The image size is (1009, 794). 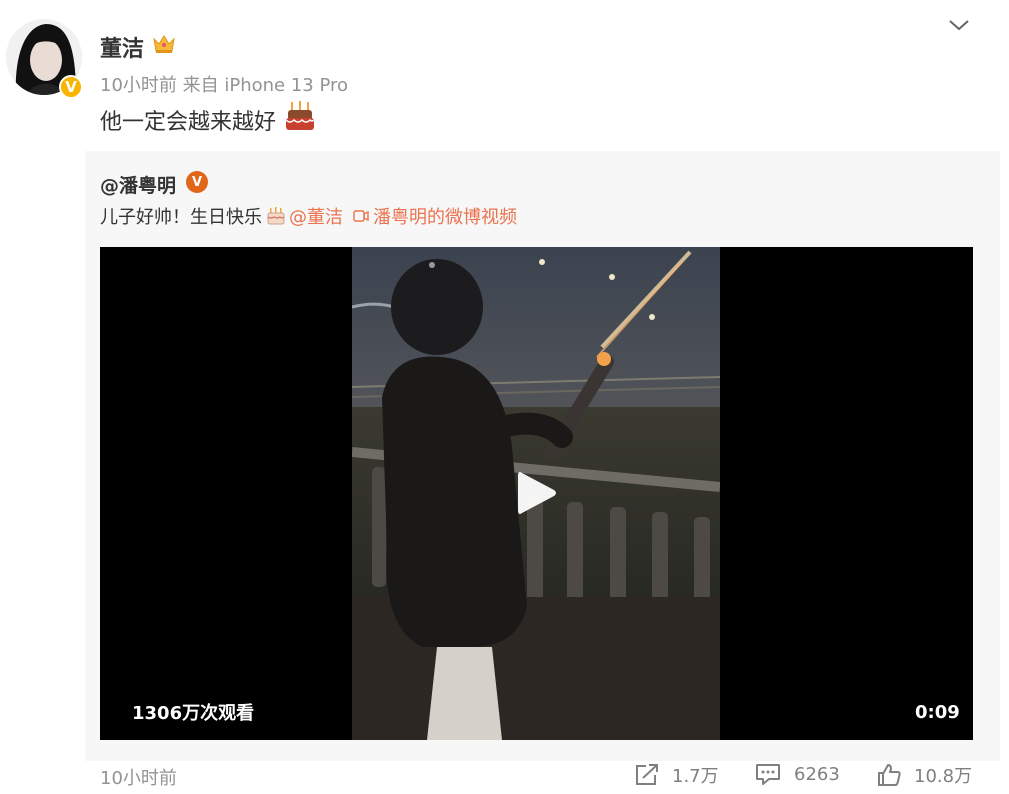 I want to click on comment-count: 6263, so click(x=817, y=774).